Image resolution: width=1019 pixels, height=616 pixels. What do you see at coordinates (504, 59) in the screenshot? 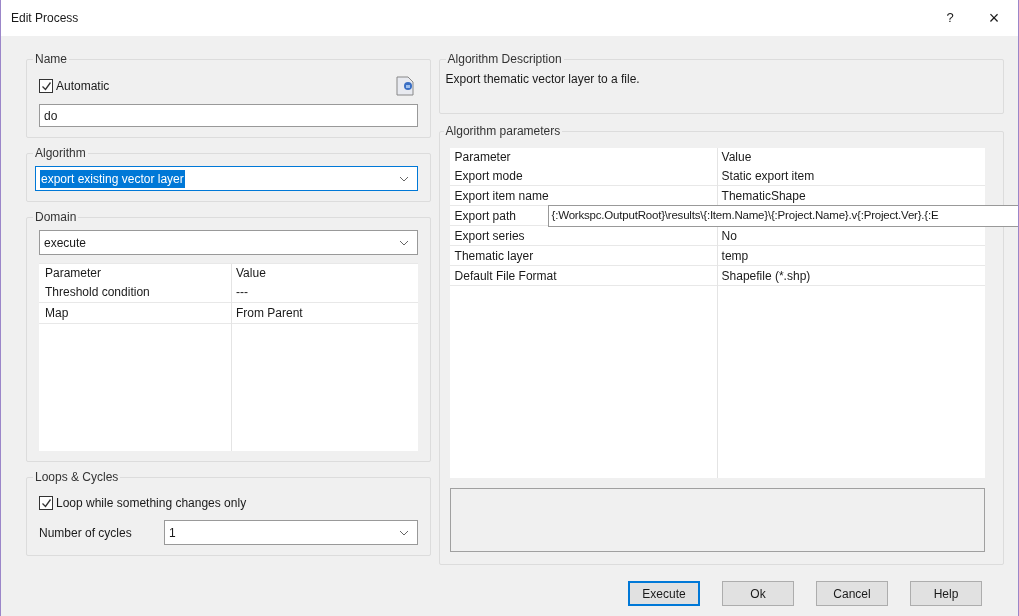
I see `group-label: Algorithm Description` at bounding box center [504, 59].